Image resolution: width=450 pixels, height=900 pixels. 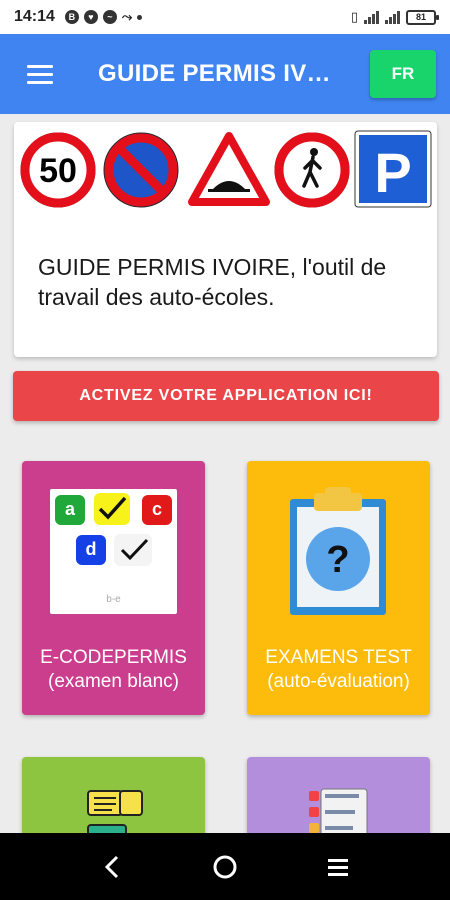 What do you see at coordinates (215, 73) in the screenshot?
I see `app-title: GUIDE PERMIS IVOIRE` at bounding box center [215, 73].